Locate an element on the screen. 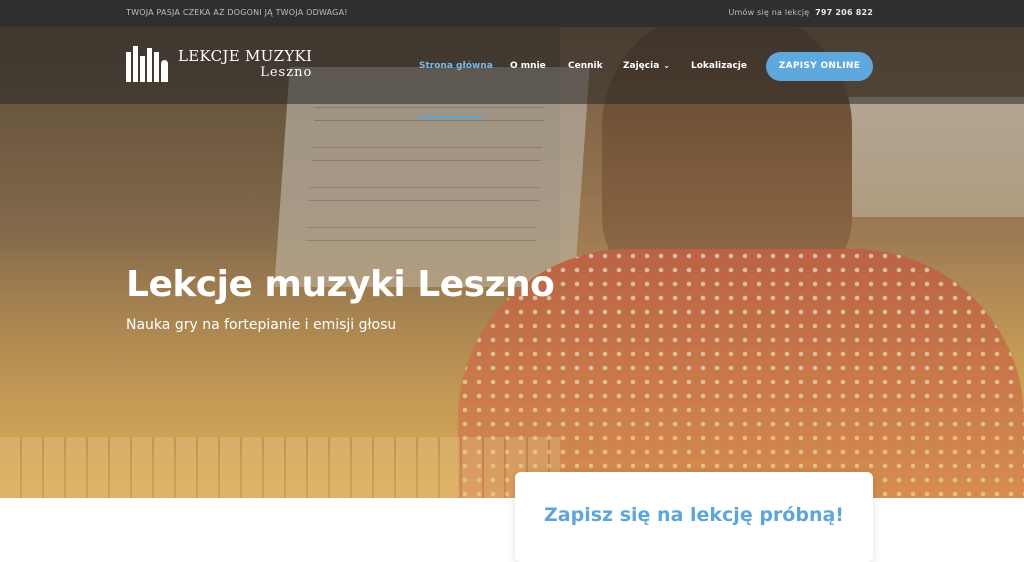 The width and height of the screenshot is (1024, 562). logo-title: LEKCJE MUZYKI is located at coordinates (245, 56).